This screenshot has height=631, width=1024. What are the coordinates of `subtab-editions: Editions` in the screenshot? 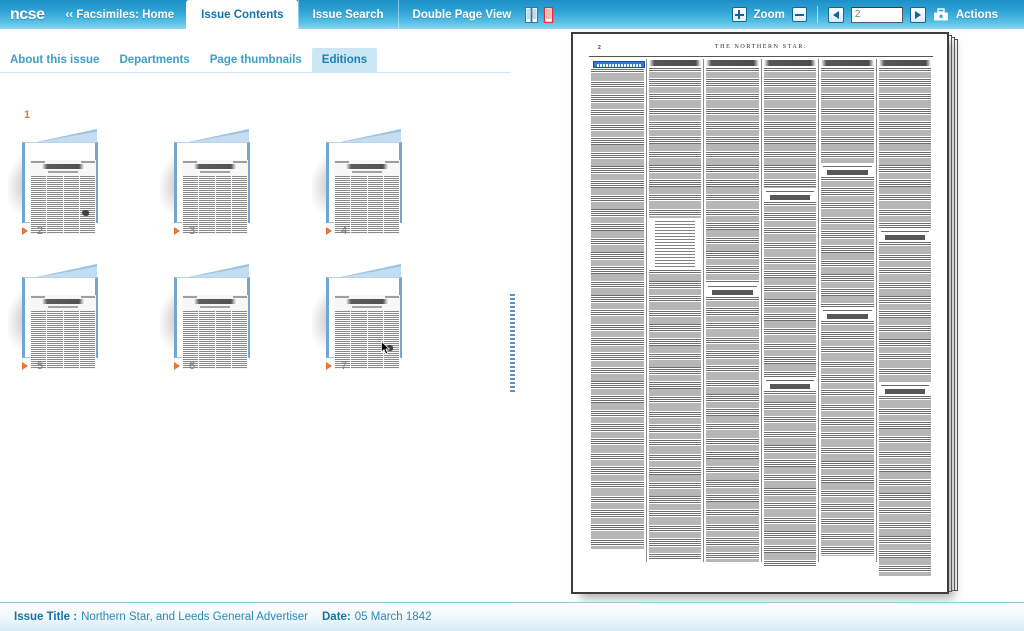 It's located at (344, 60).